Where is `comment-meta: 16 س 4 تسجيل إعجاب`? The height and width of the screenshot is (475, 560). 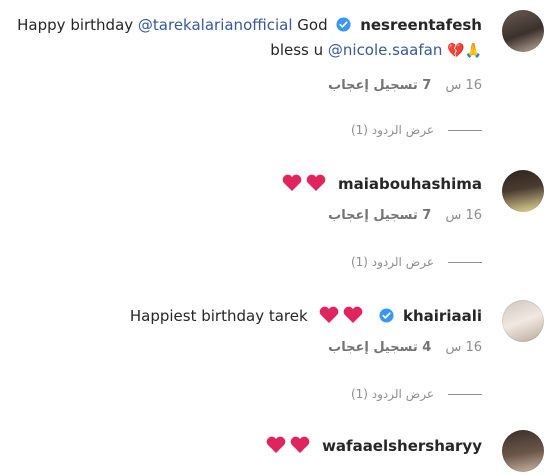 comment-meta: 16 س 4 تسجيل إعجاب is located at coordinates (400, 347).